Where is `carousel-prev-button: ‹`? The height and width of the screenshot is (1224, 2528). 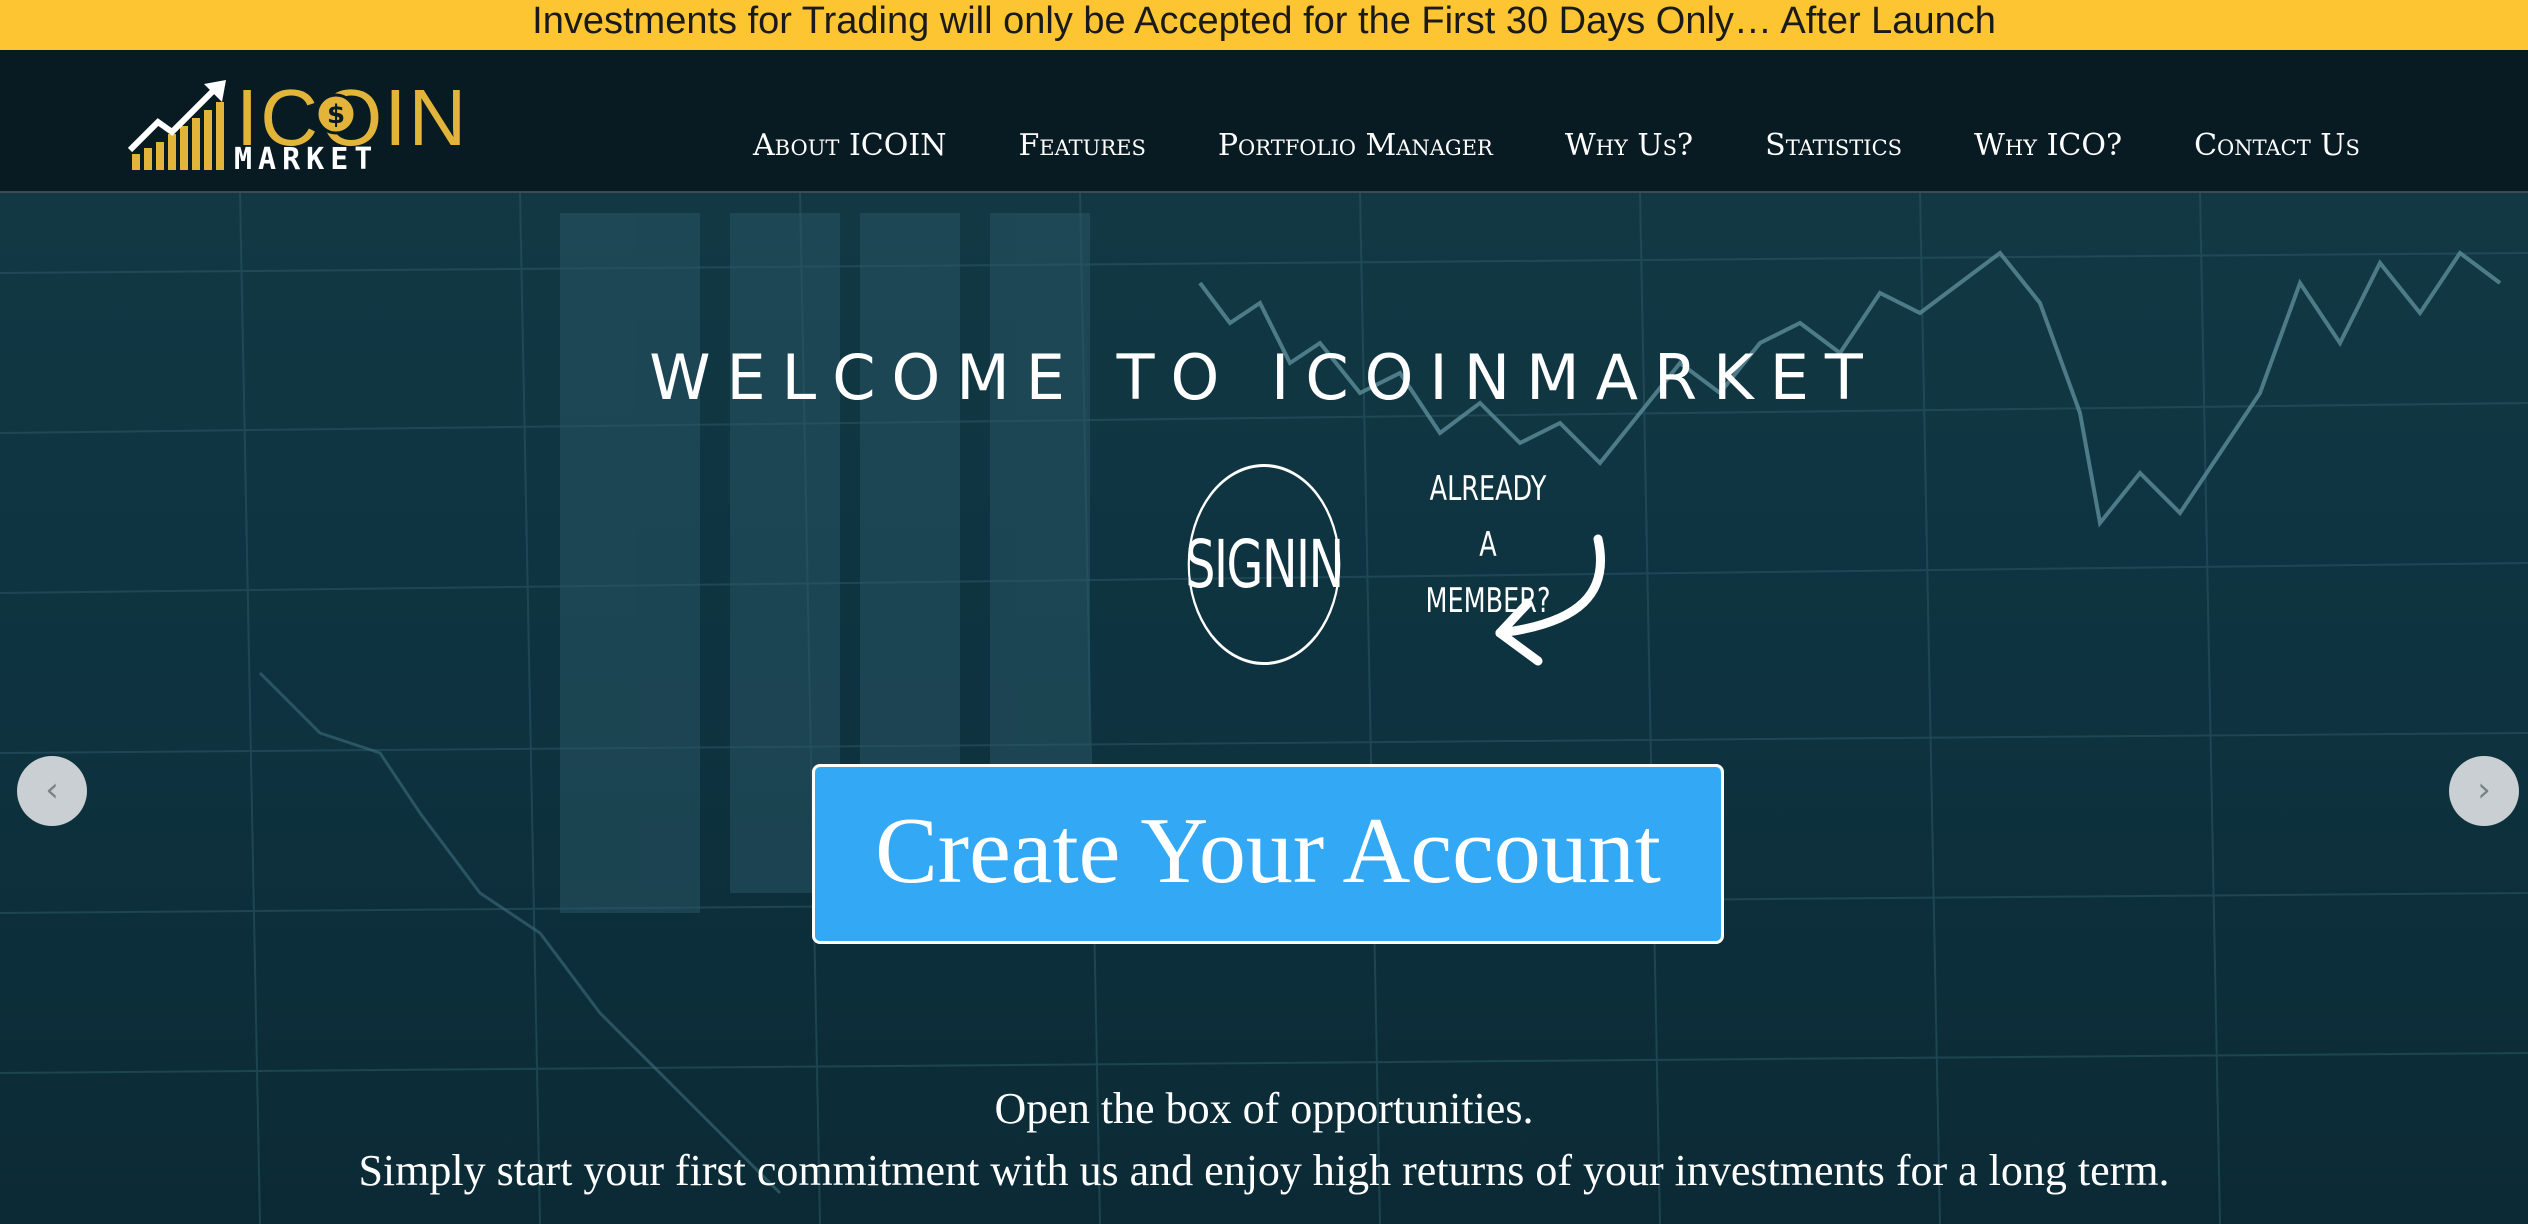
carousel-prev-button: ‹ is located at coordinates (52, 791).